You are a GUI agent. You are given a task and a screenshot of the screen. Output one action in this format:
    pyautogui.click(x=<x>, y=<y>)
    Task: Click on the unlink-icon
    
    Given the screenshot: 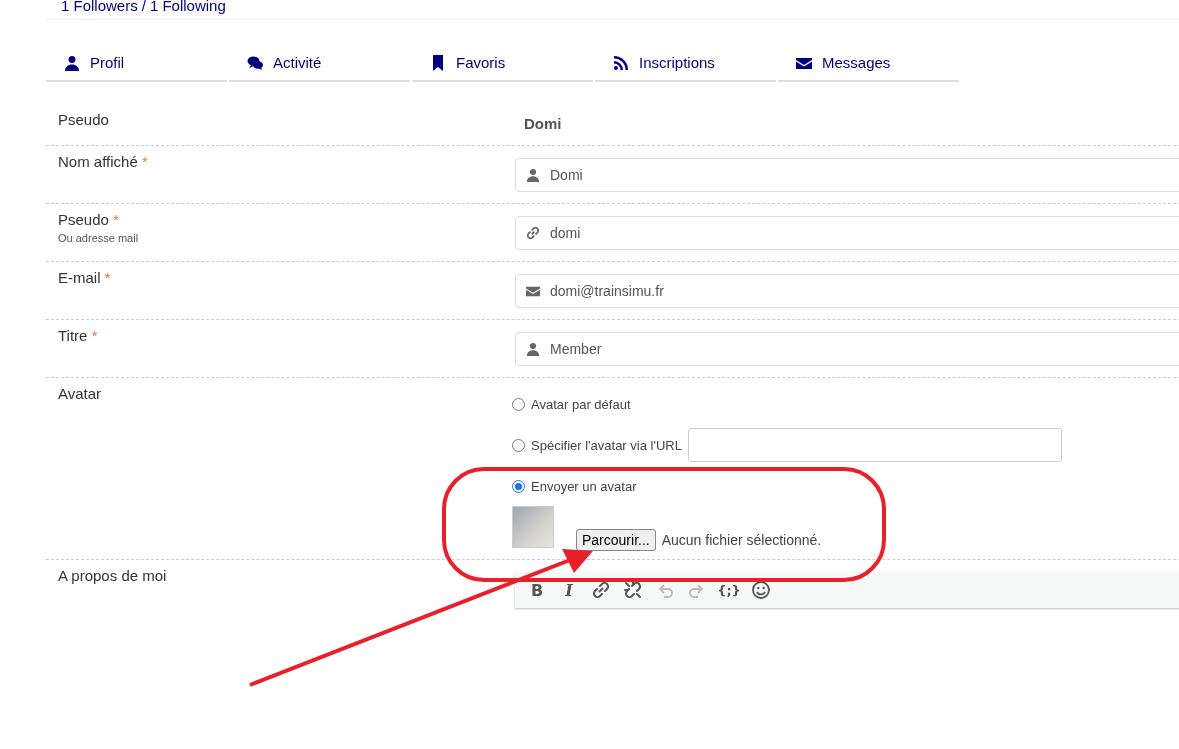 What is the action you would take?
    pyautogui.click(x=633, y=590)
    